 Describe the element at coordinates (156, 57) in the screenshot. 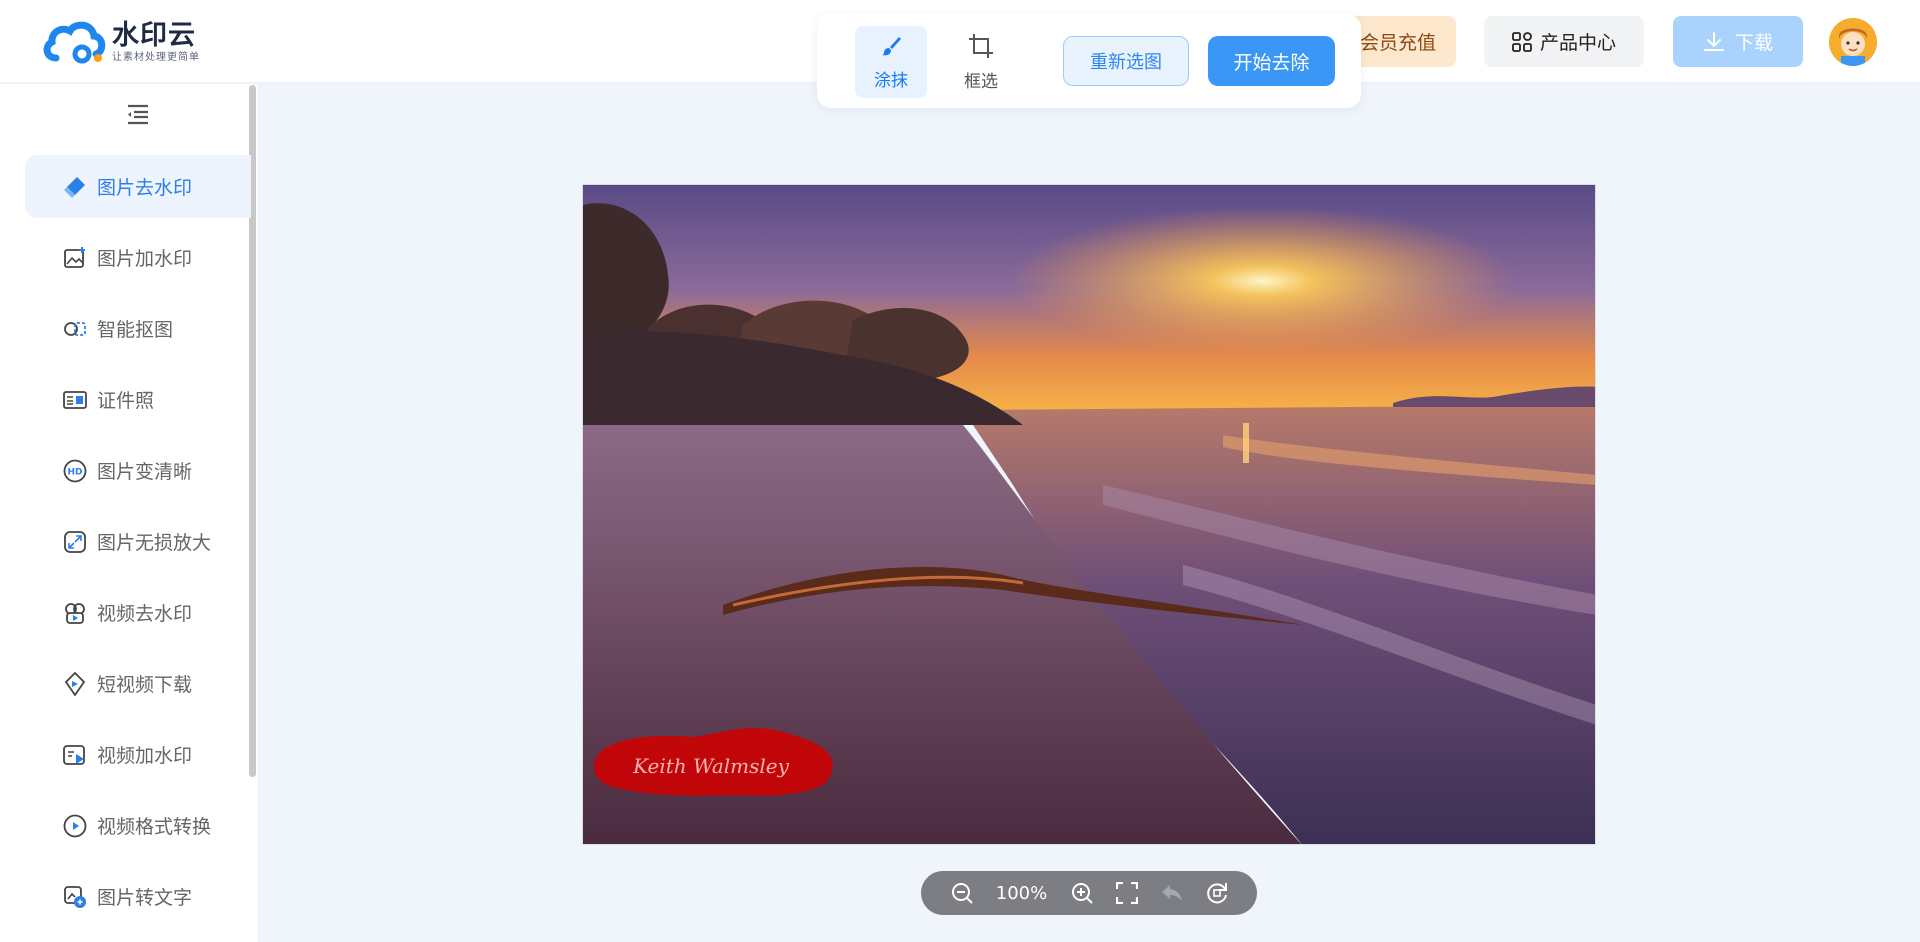

I see `logo-slogan: 让素材处理更简单` at that location.